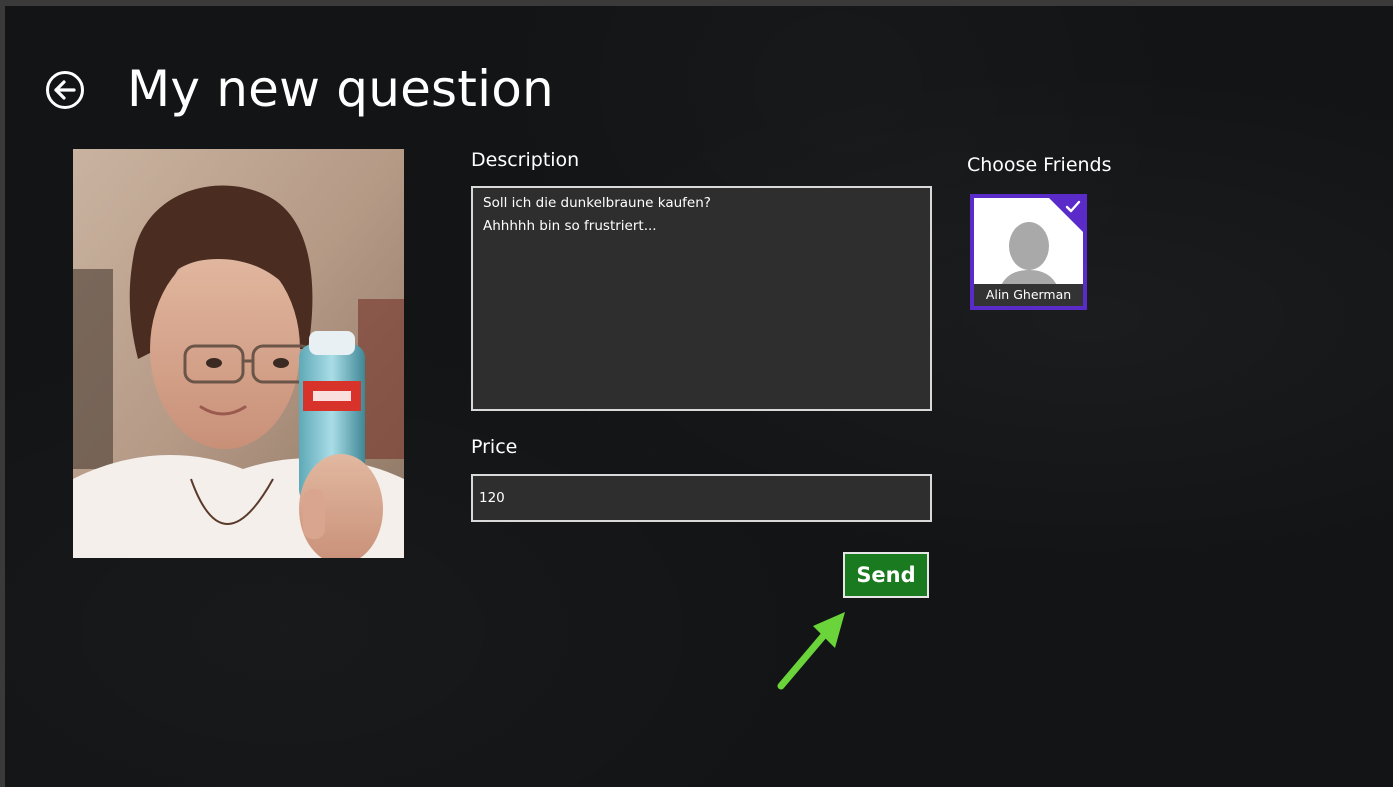  Describe the element at coordinates (1039, 165) in the screenshot. I see `choose-friends-label: Choose Friends` at that location.